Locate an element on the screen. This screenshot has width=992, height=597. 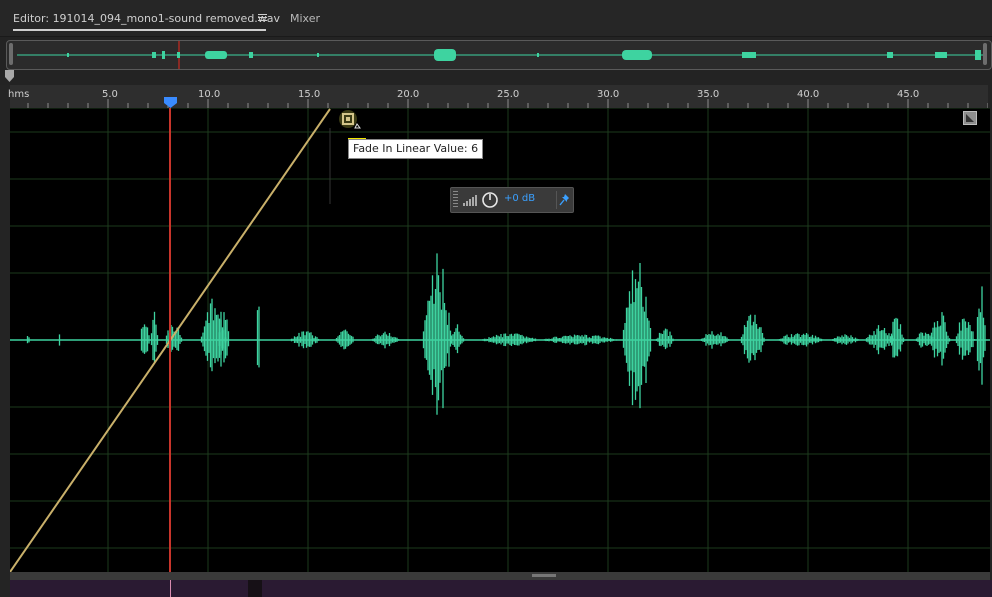
ruler-unit-label: hms is located at coordinates (19, 94).